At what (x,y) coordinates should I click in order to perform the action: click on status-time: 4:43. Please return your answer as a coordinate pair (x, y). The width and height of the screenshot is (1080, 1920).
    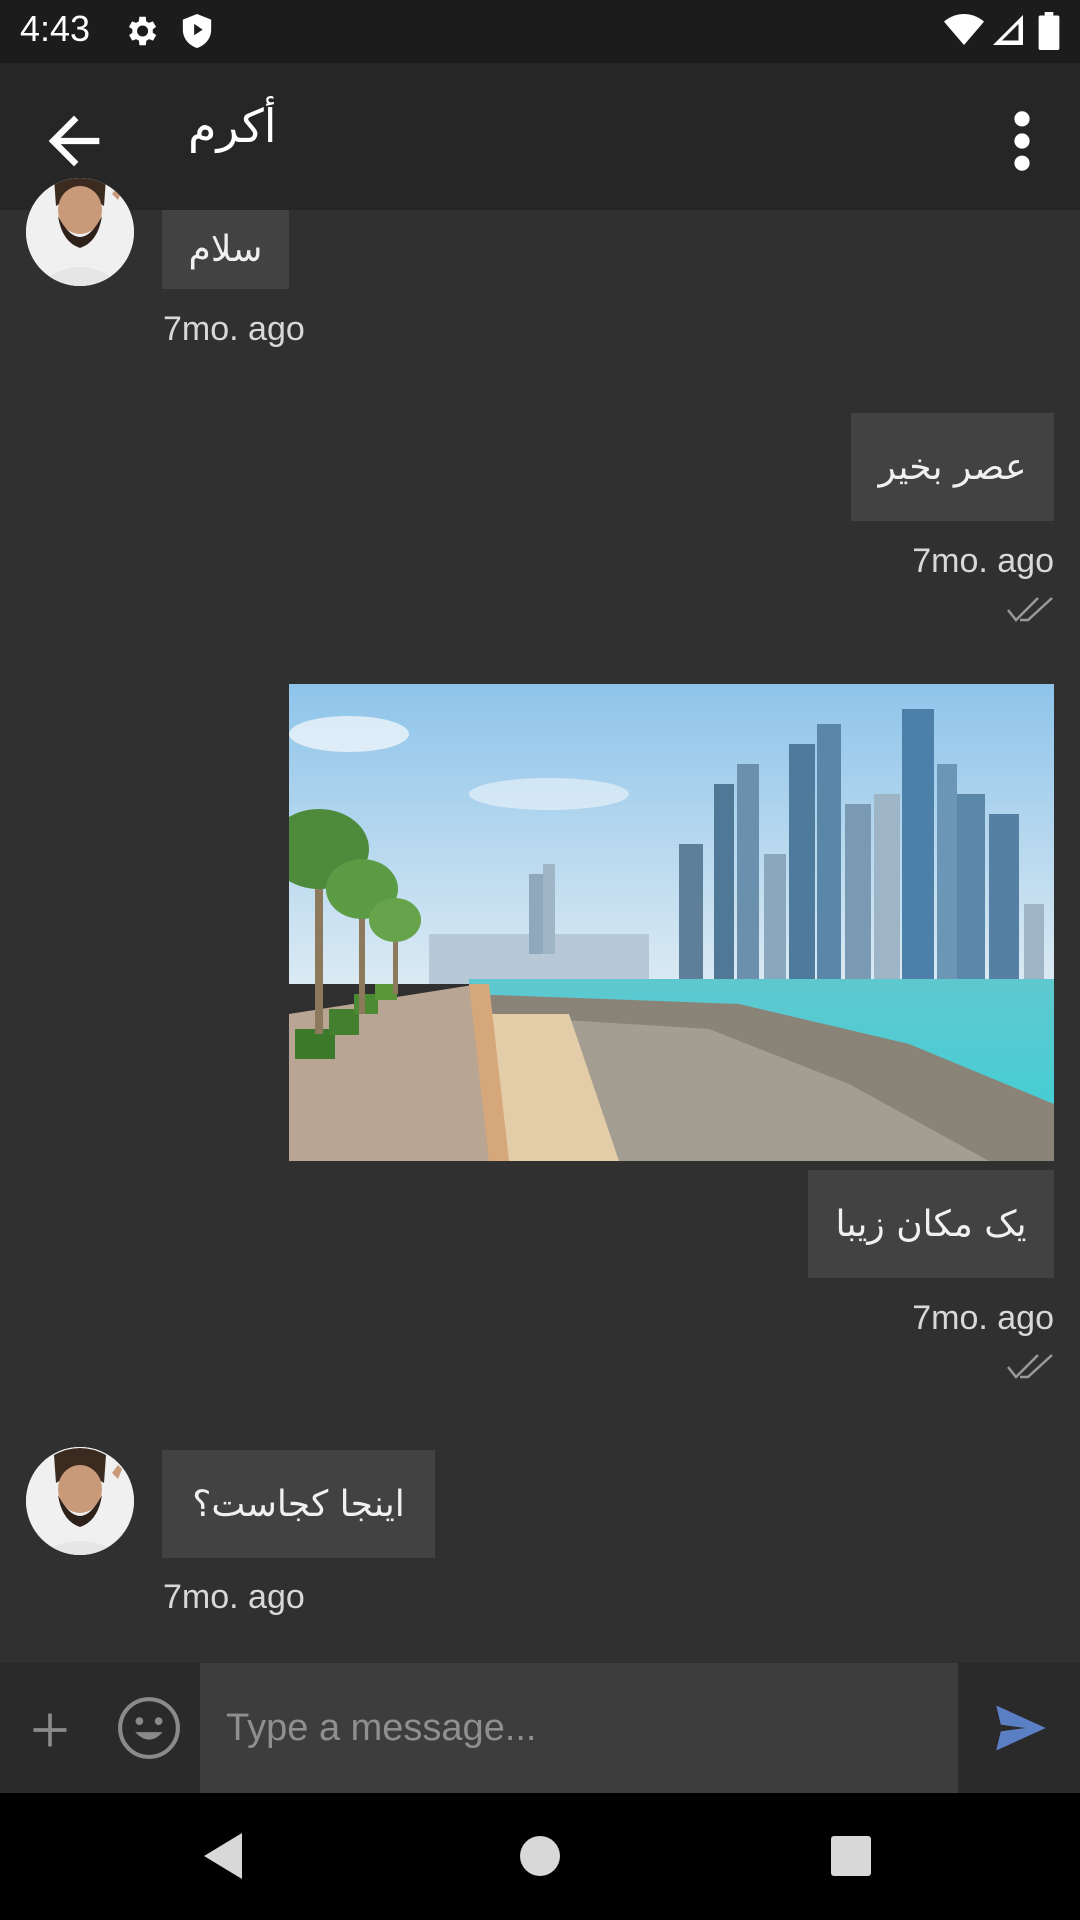
    Looking at the image, I should click on (55, 28).